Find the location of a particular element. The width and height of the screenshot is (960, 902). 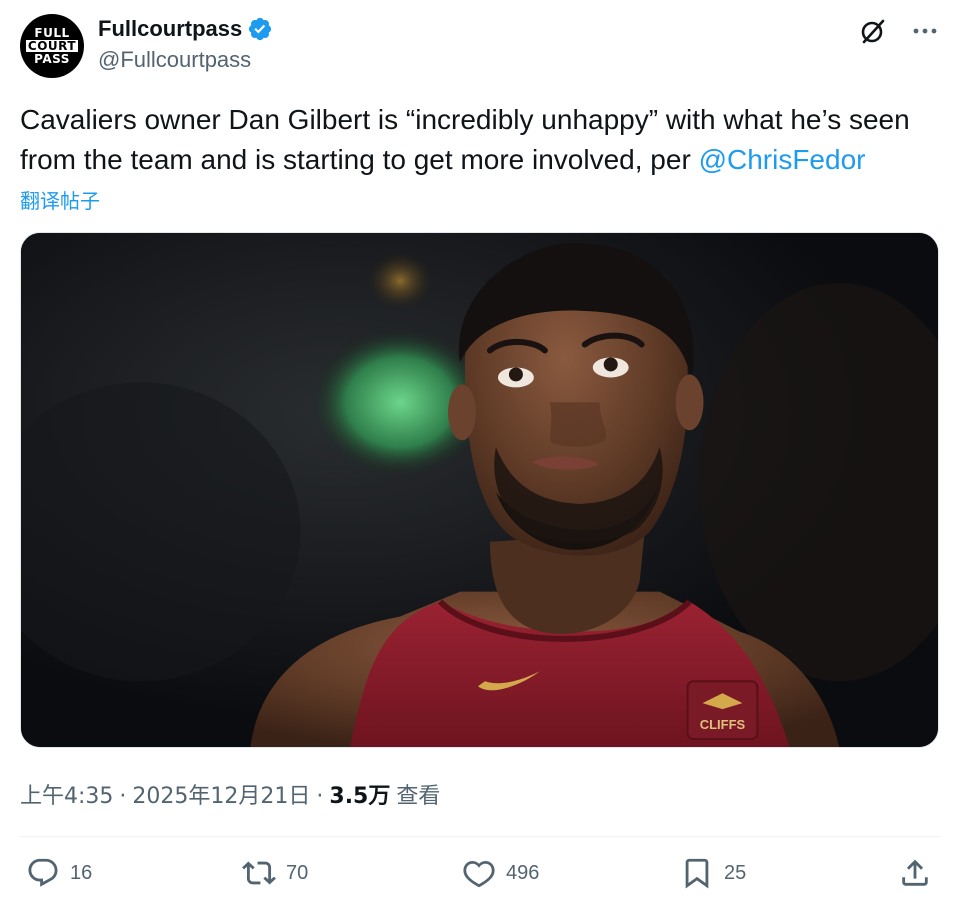

like-count: 496 is located at coordinates (523, 872).